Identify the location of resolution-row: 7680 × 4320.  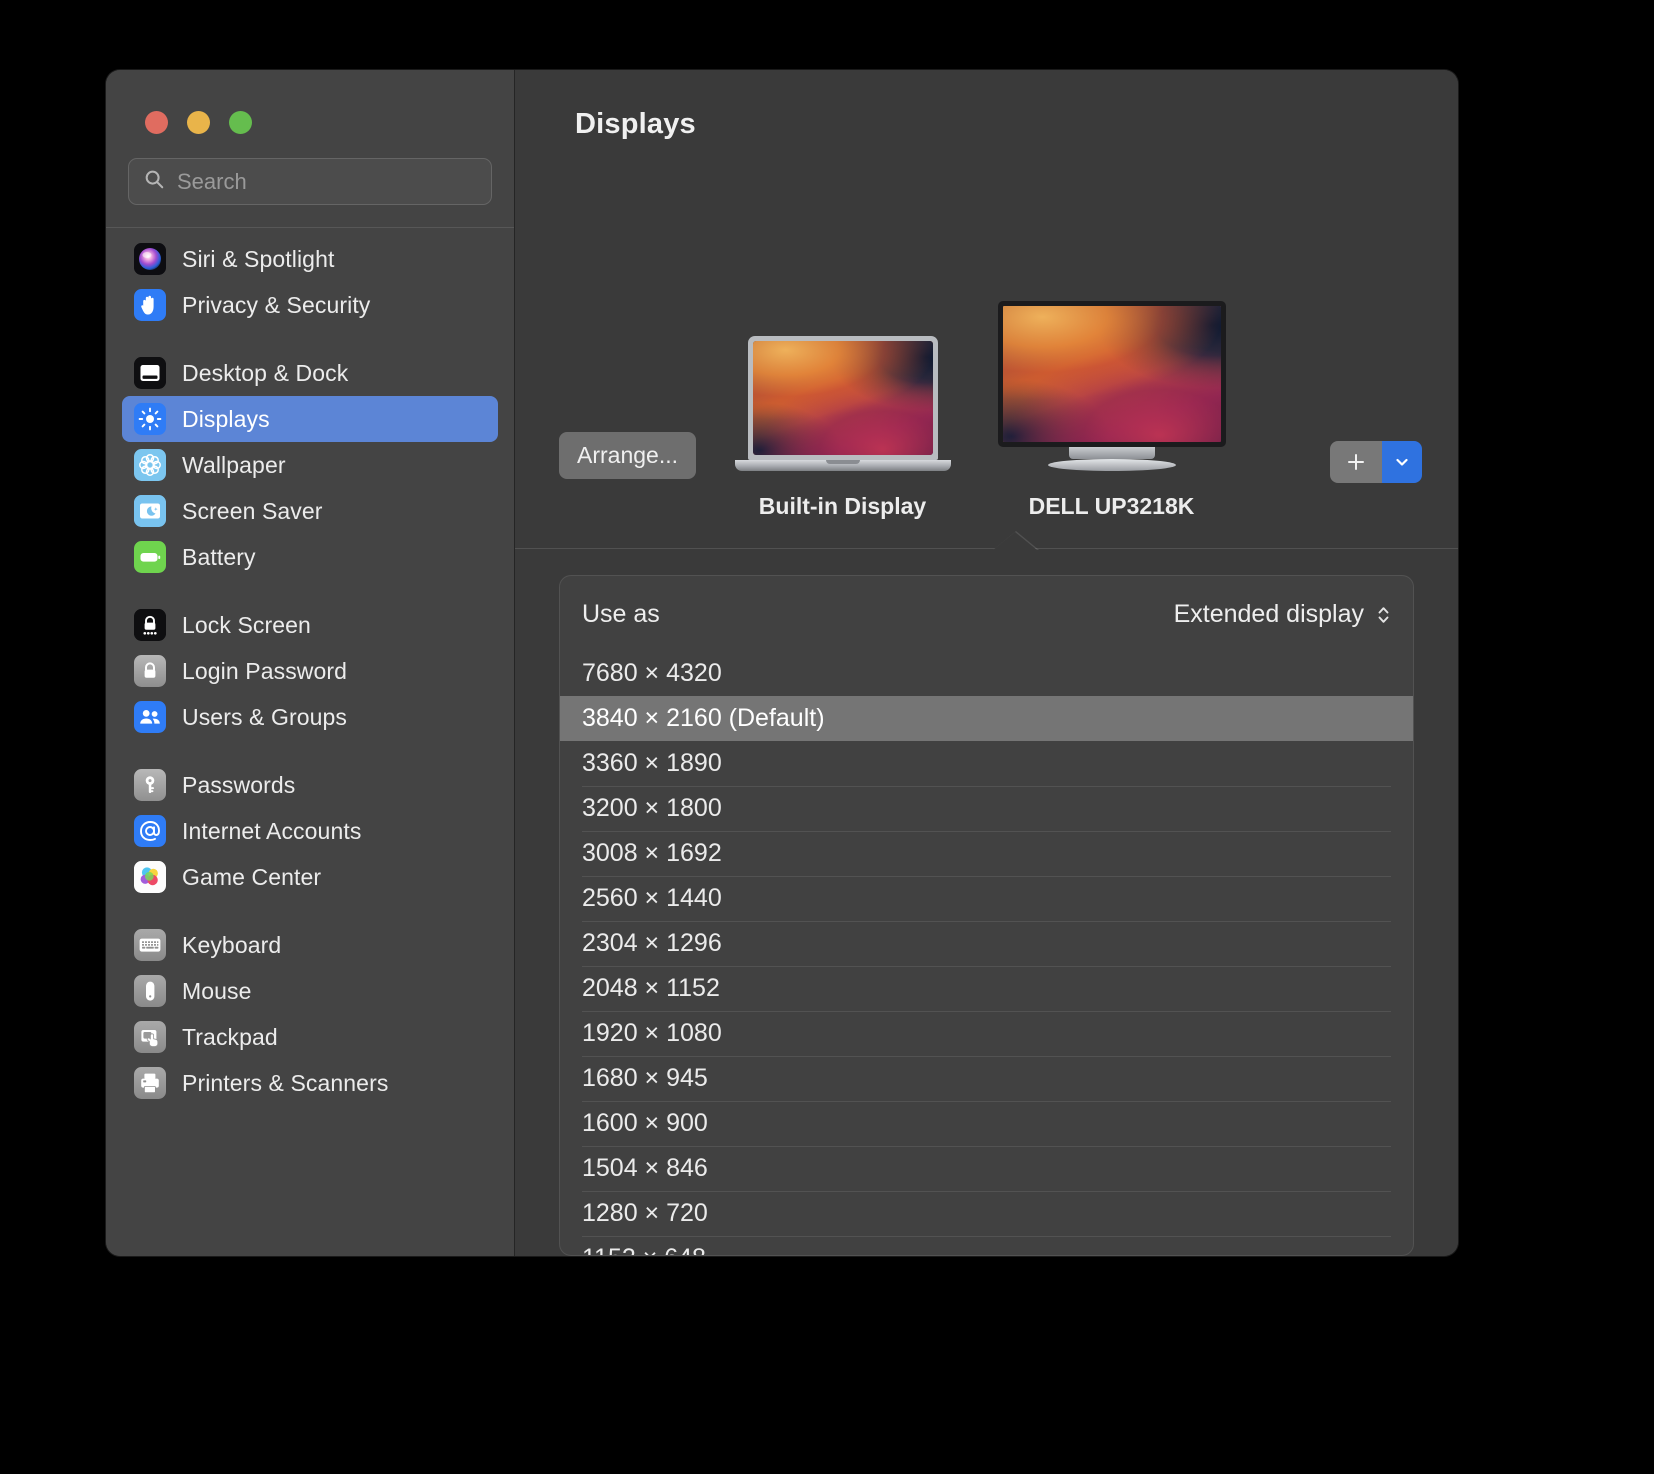
(986, 673).